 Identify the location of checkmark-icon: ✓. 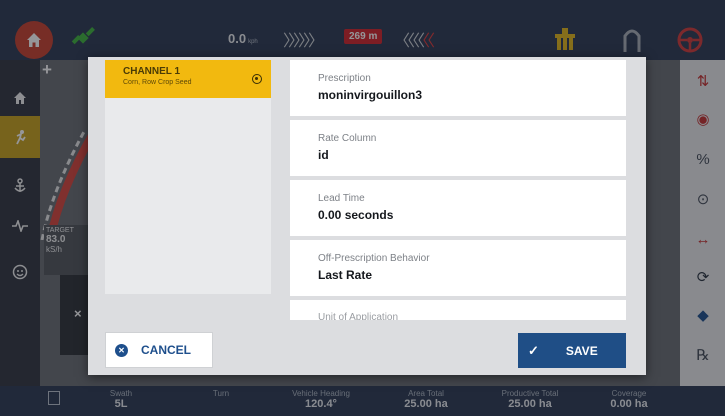
(533, 350).